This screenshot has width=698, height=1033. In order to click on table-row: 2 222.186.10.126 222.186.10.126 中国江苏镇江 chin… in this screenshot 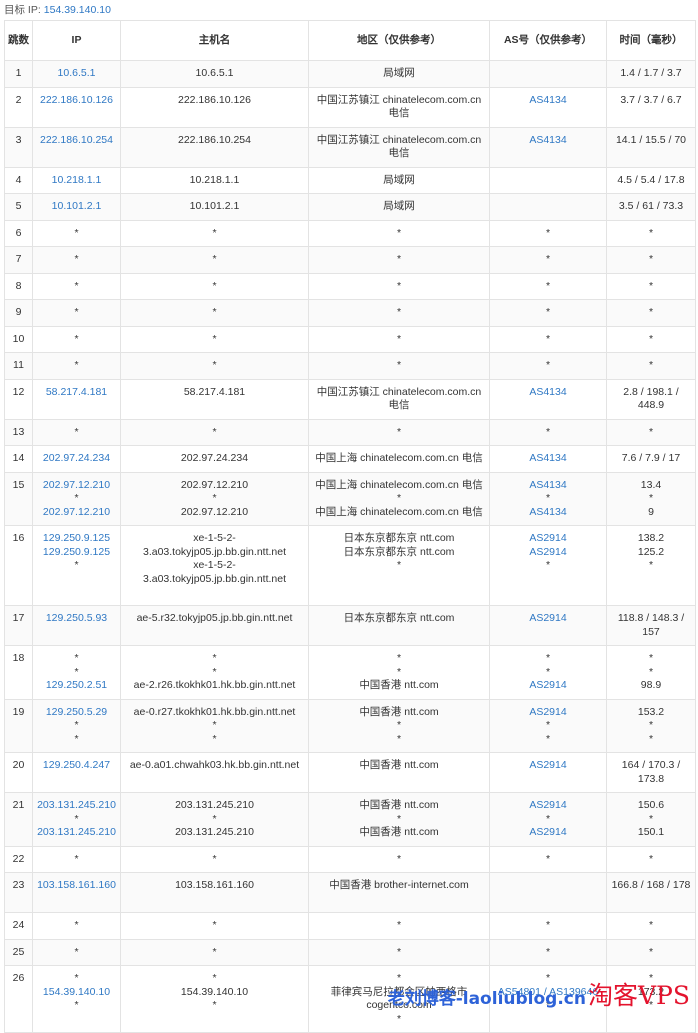, I will do `click(350, 107)`.